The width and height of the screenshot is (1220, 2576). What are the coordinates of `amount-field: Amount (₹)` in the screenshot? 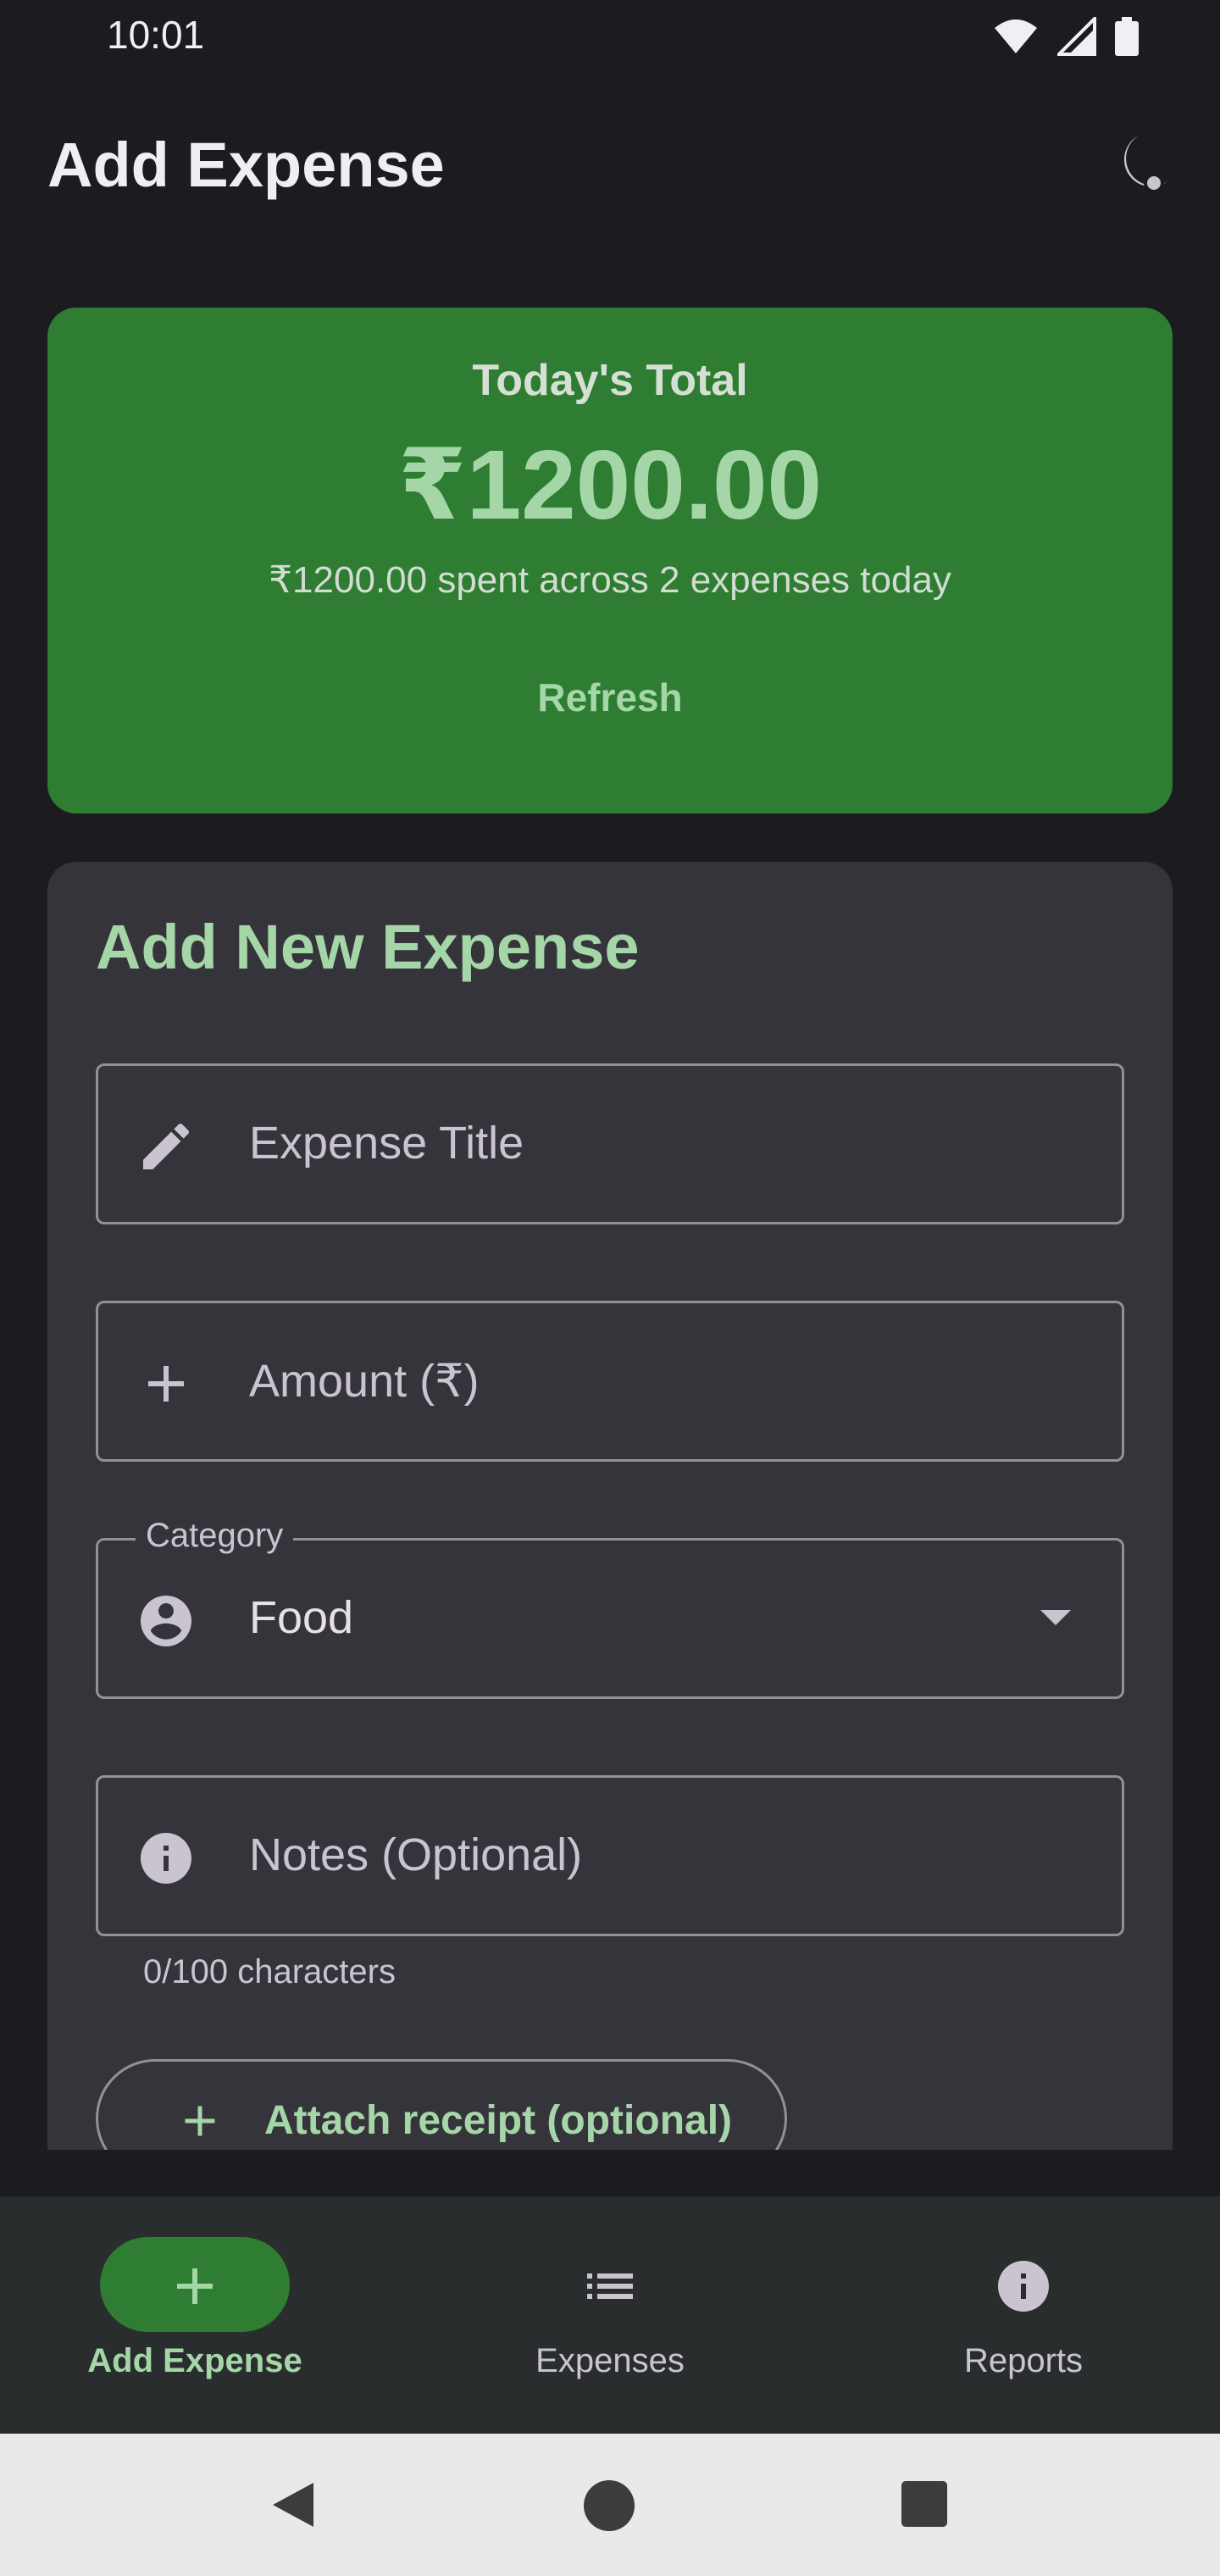 It's located at (610, 1381).